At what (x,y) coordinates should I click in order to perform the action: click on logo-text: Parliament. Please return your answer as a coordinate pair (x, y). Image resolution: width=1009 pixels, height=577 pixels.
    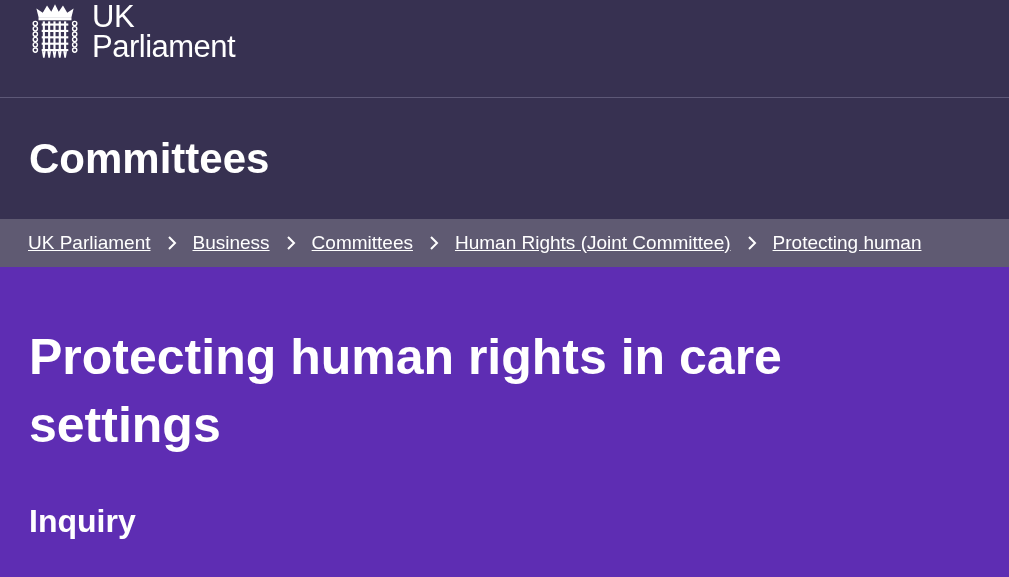
    Looking at the image, I should click on (164, 47).